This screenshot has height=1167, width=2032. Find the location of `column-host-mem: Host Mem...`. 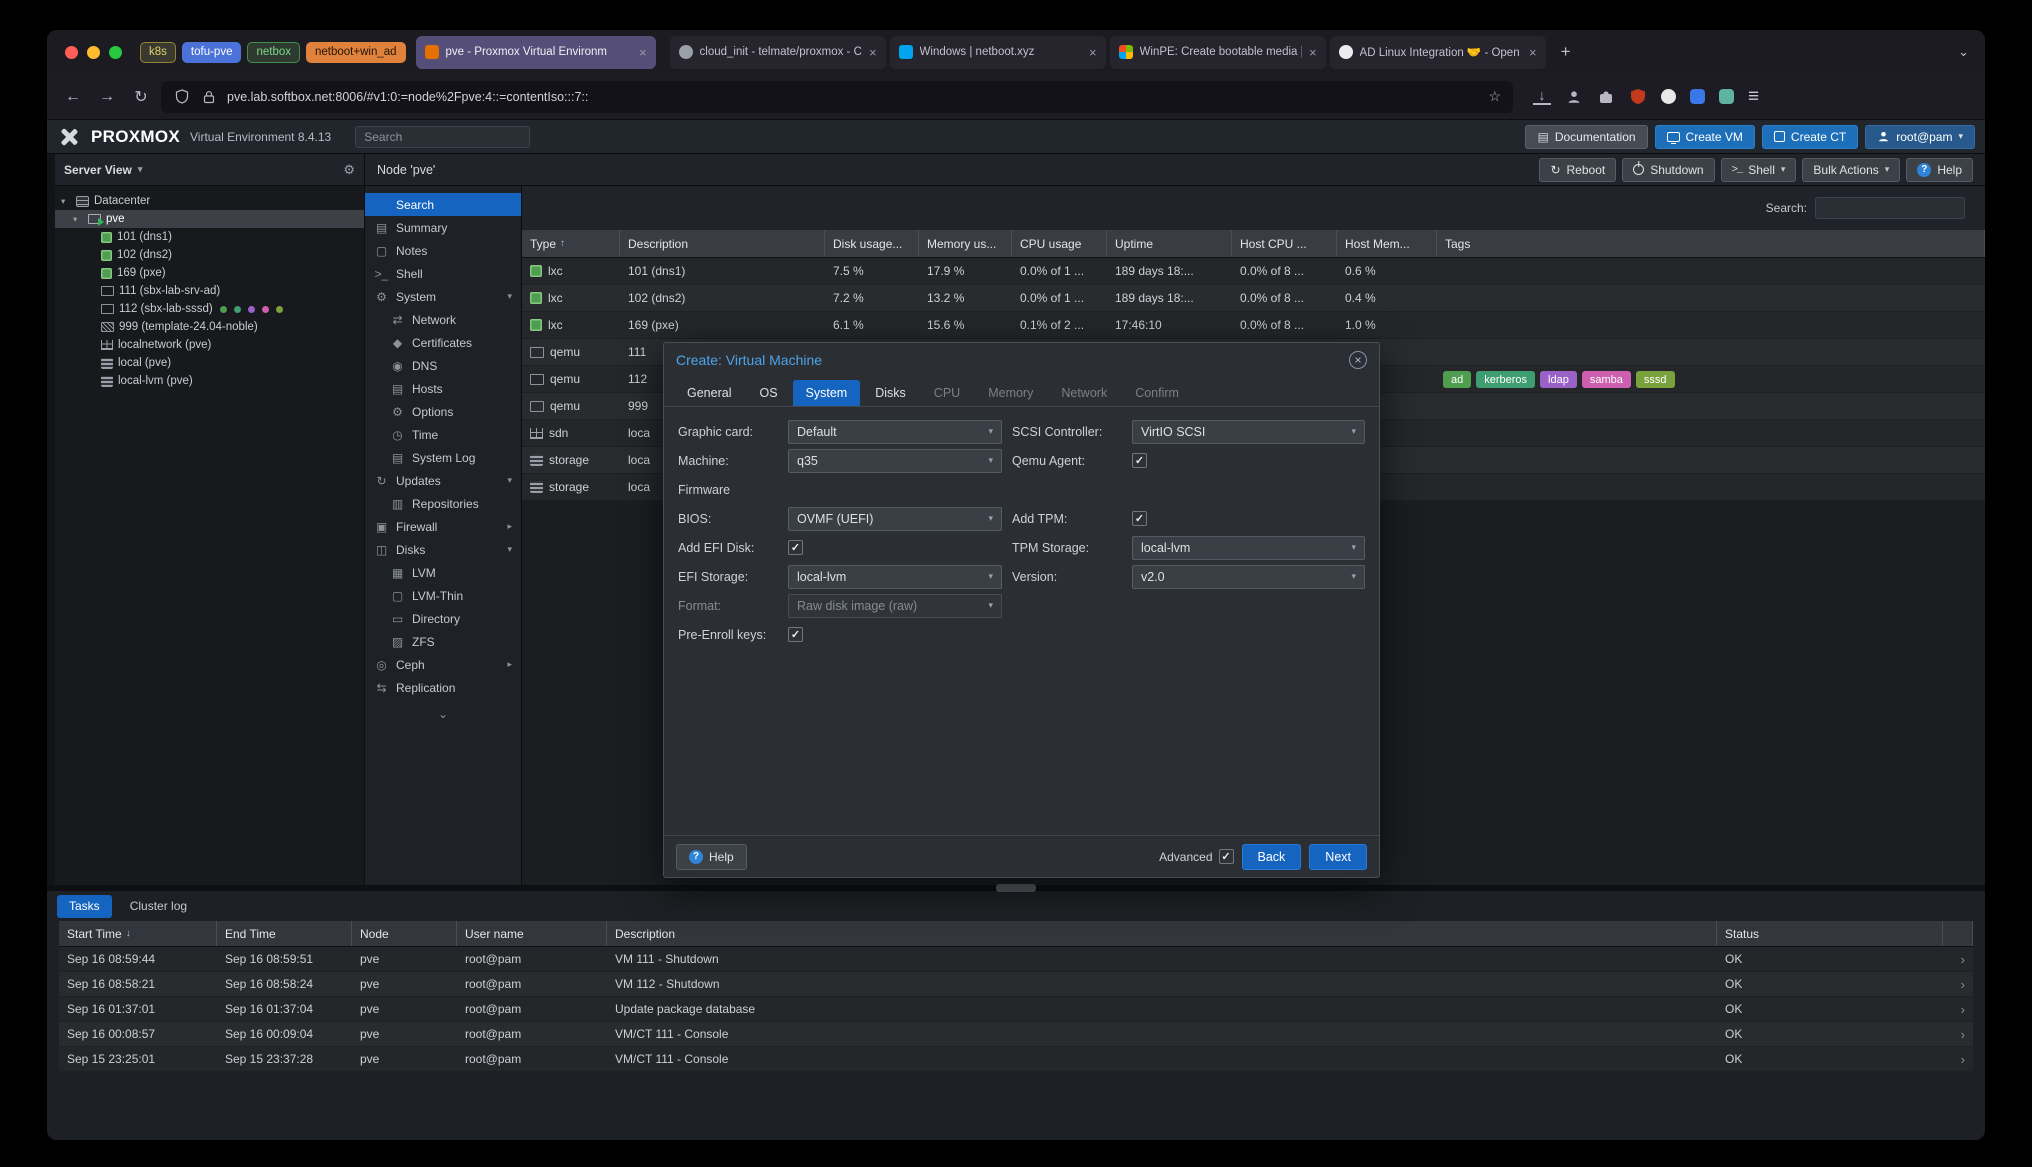

column-host-mem: Host Mem... is located at coordinates (1387, 243).